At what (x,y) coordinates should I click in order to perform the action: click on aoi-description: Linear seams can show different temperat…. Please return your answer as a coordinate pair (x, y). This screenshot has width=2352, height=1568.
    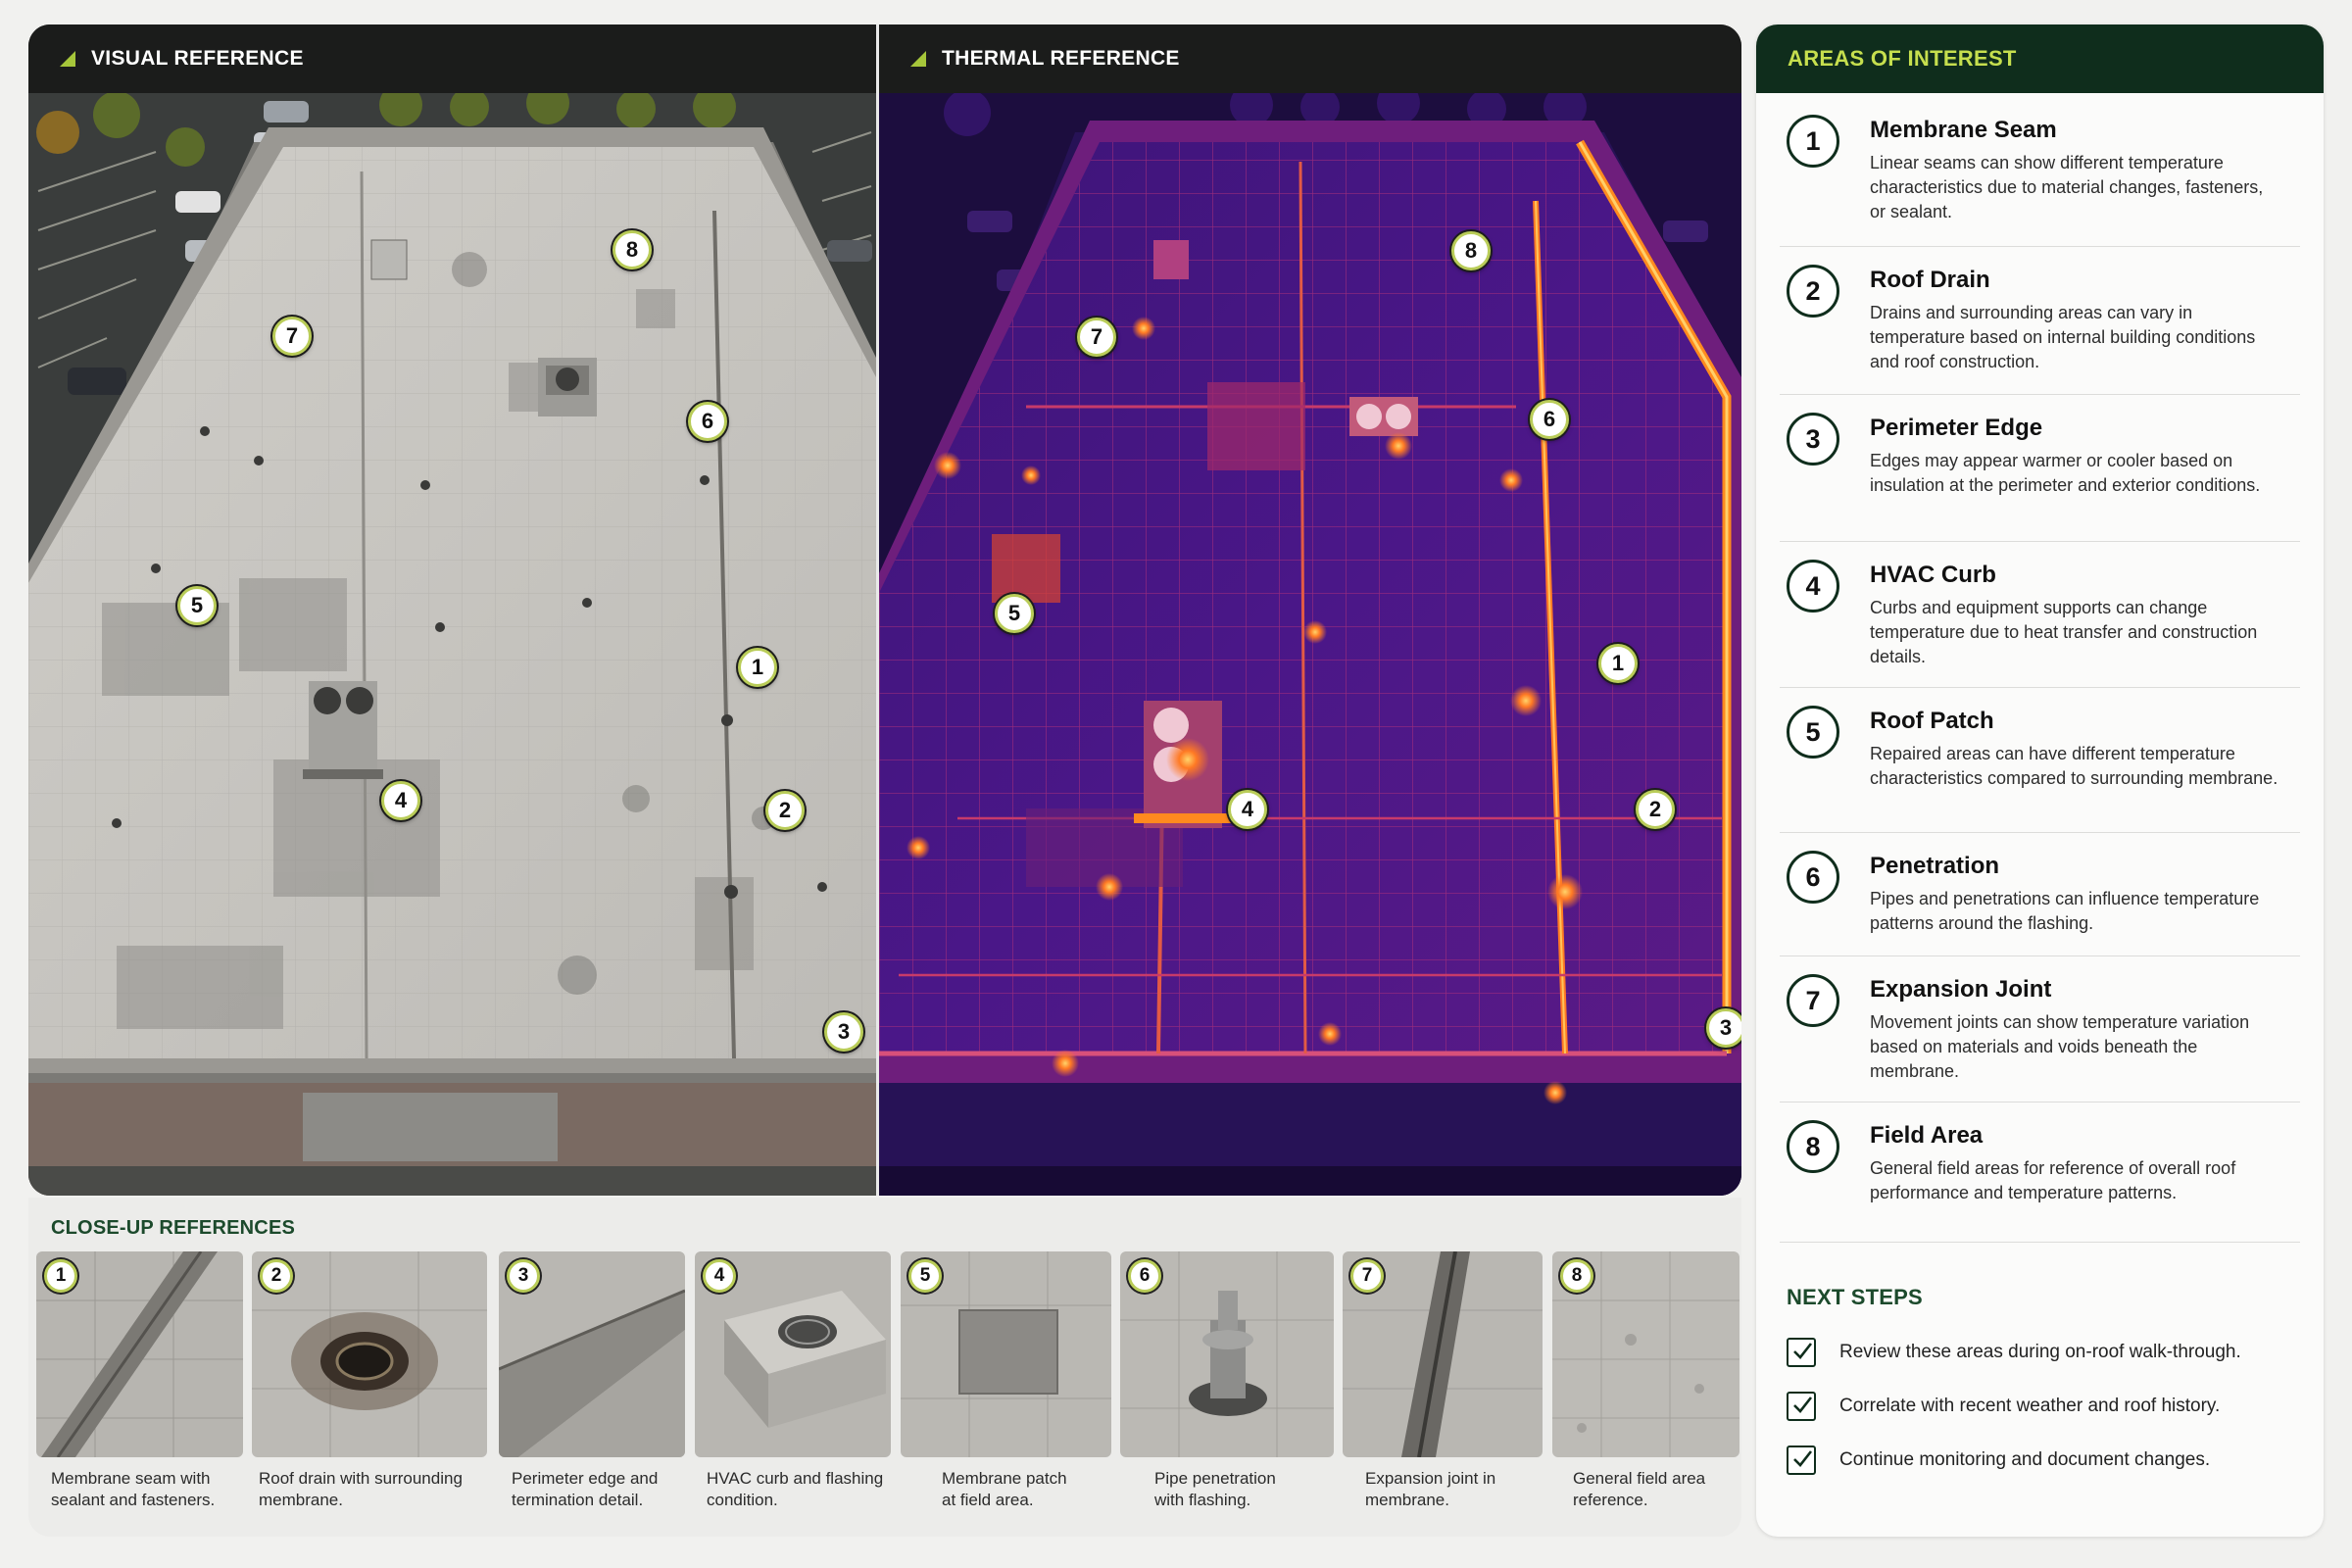
    Looking at the image, I should click on (2067, 187).